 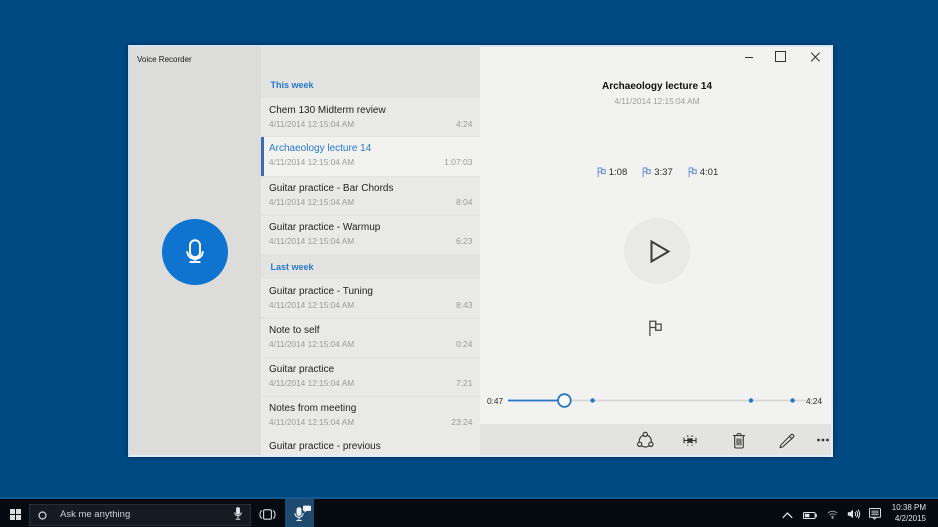 I want to click on svg-text: 4:24, so click(x=814, y=401).